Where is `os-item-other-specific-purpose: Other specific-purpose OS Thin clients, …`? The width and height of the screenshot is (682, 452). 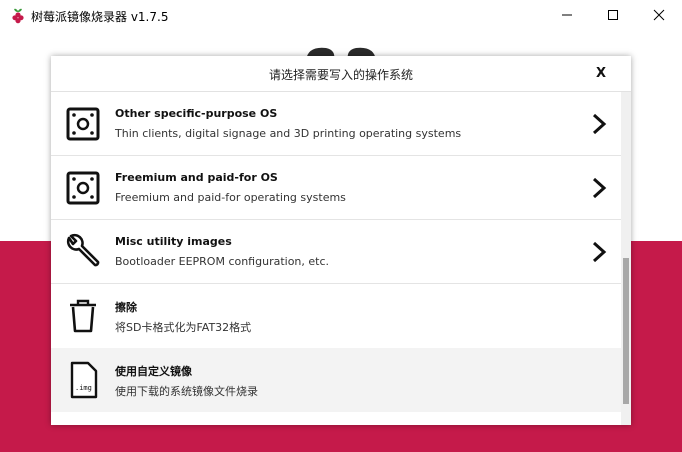
os-item-other-specific-purpose: Other specific-purpose OS Thin clients, … is located at coordinates (336, 124).